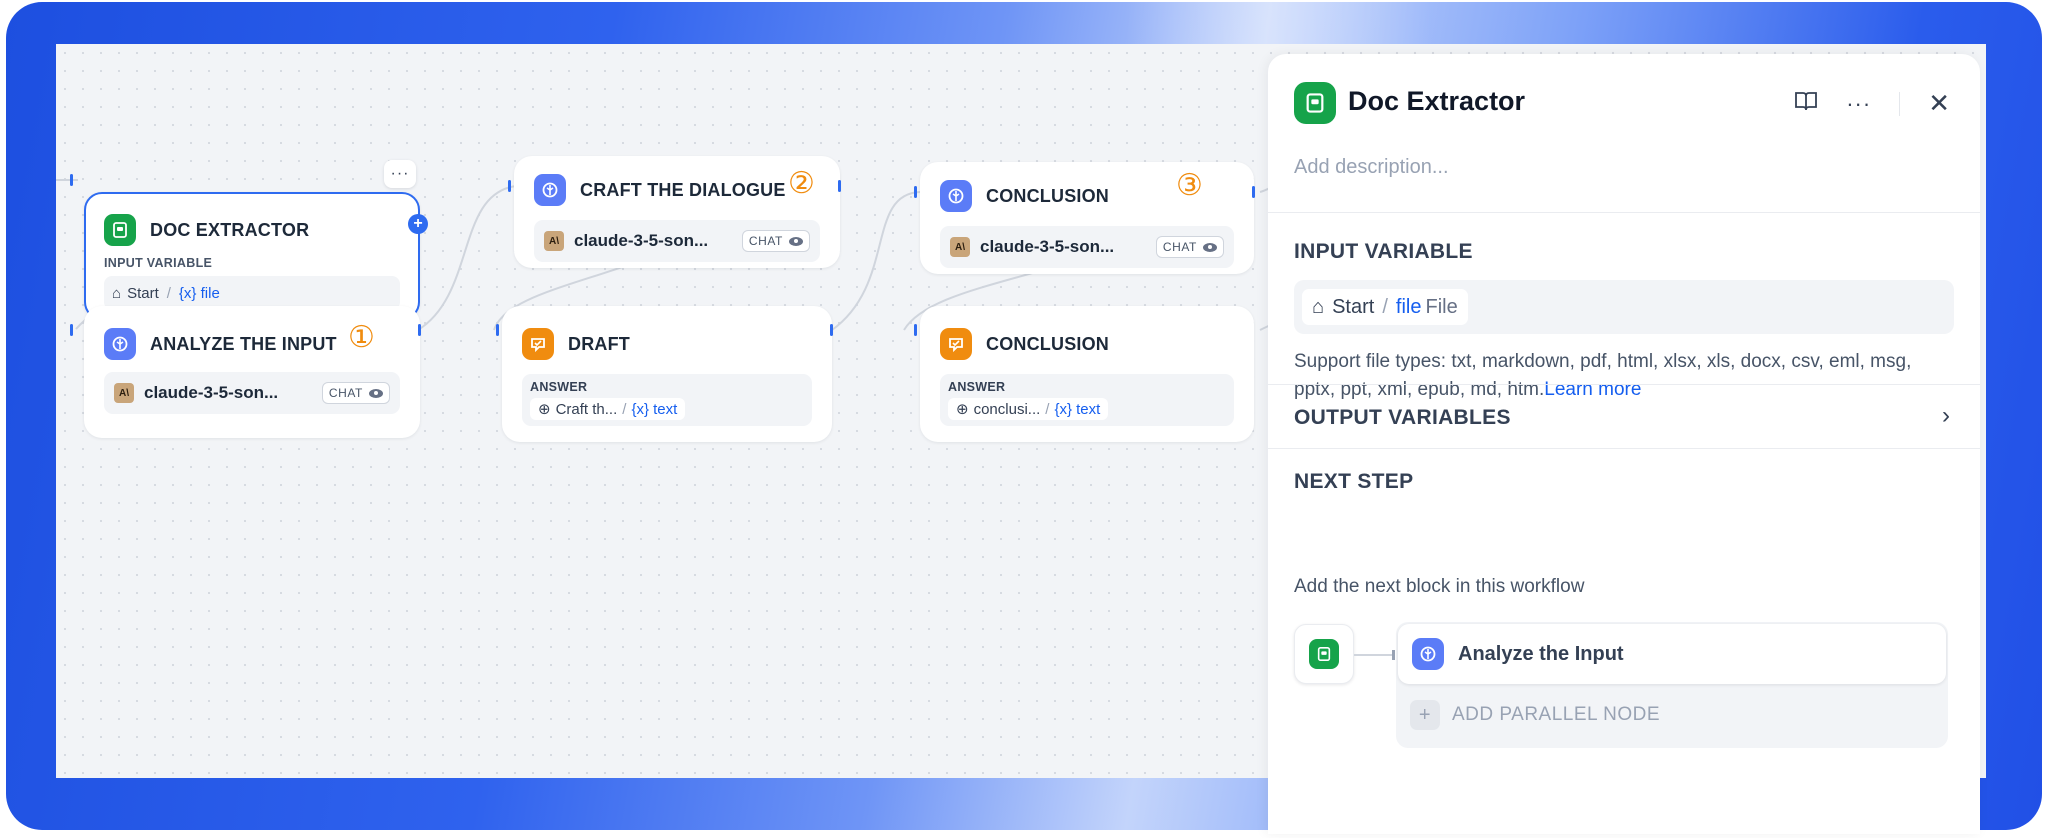 The width and height of the screenshot is (2048, 838). Describe the element at coordinates (599, 343) in the screenshot. I see `node-title: DRAFT` at that location.